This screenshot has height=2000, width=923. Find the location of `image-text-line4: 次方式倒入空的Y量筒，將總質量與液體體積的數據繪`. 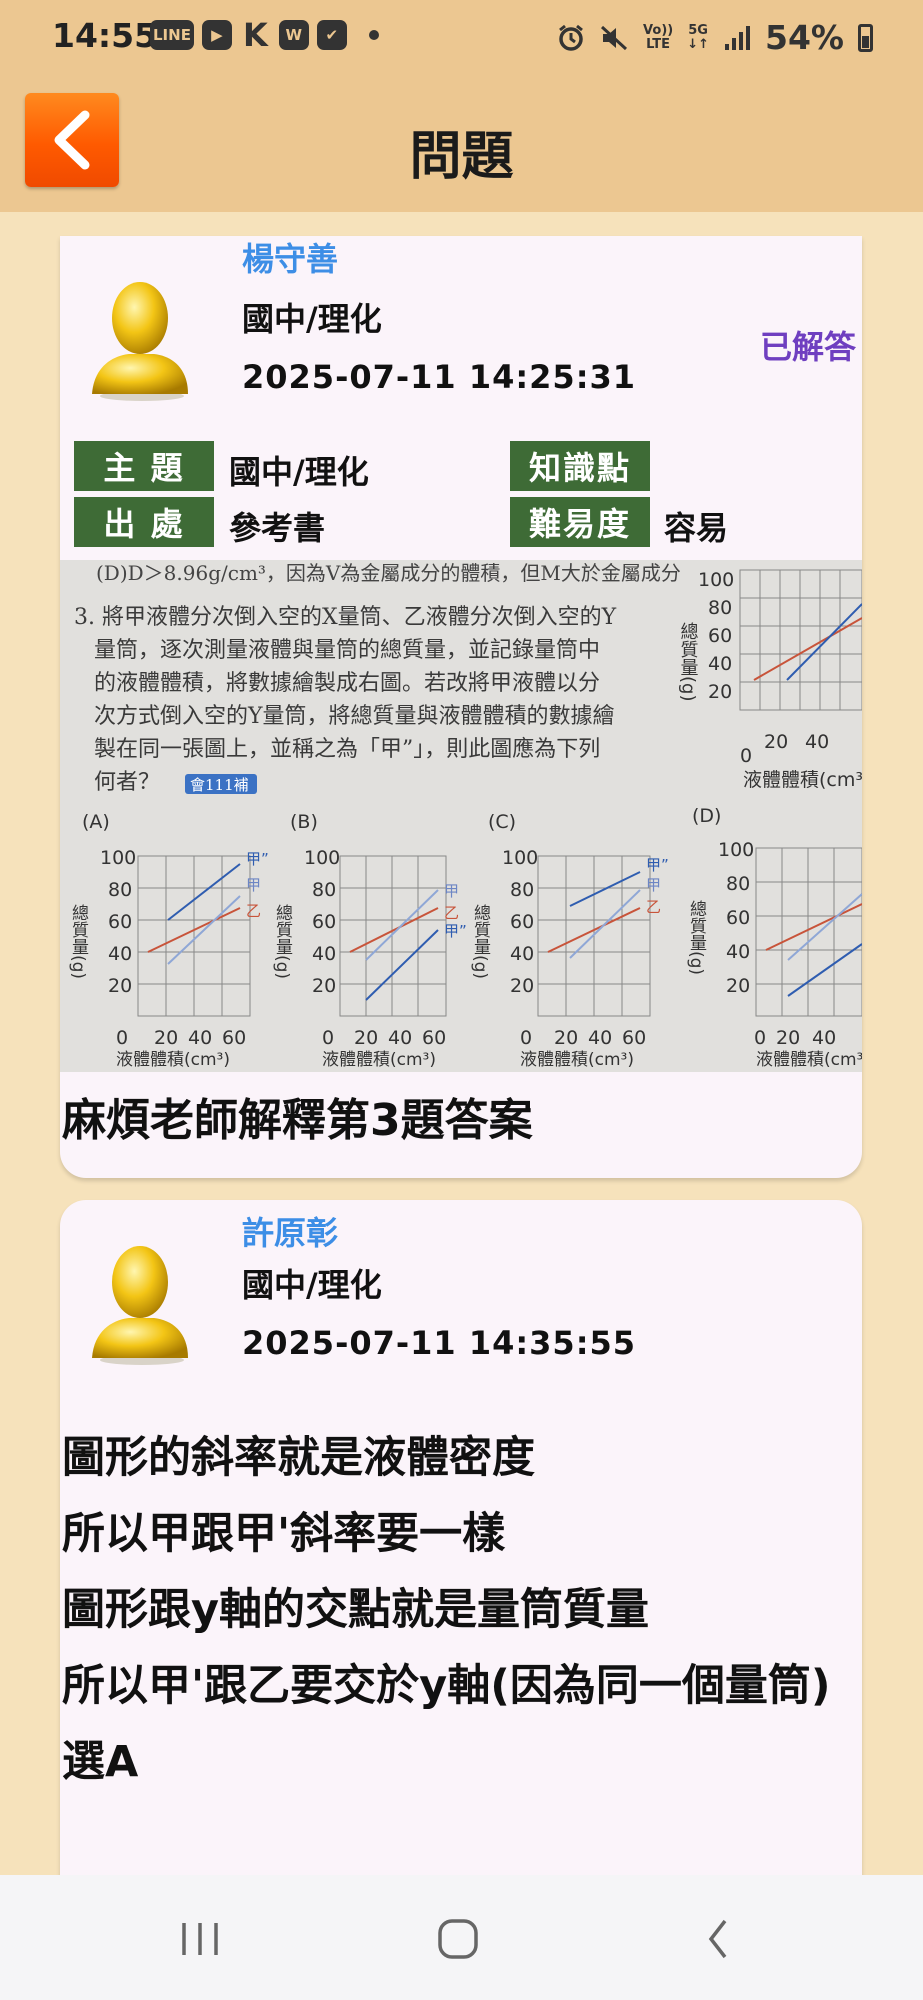

image-text-line4: 次方式倒入空的Y量筒，將總質量與液體體積的數據繪 is located at coordinates (354, 716).